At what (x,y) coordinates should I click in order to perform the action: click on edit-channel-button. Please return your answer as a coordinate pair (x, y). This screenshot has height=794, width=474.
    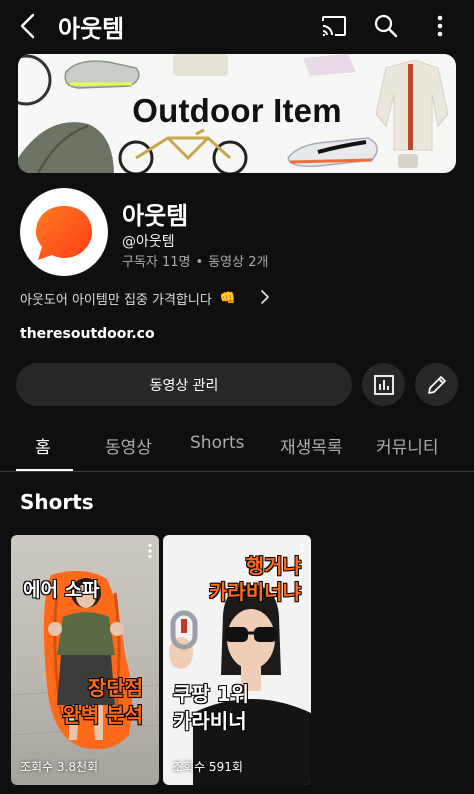
    Looking at the image, I should click on (436, 384).